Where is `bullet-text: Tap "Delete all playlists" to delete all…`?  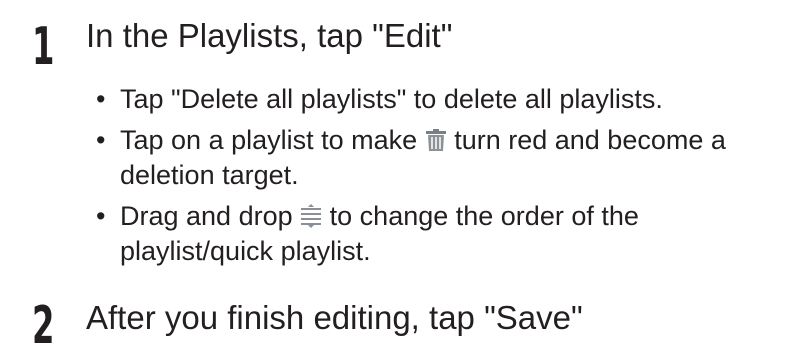 bullet-text: Tap "Delete all playlists" to delete all… is located at coordinates (391, 99).